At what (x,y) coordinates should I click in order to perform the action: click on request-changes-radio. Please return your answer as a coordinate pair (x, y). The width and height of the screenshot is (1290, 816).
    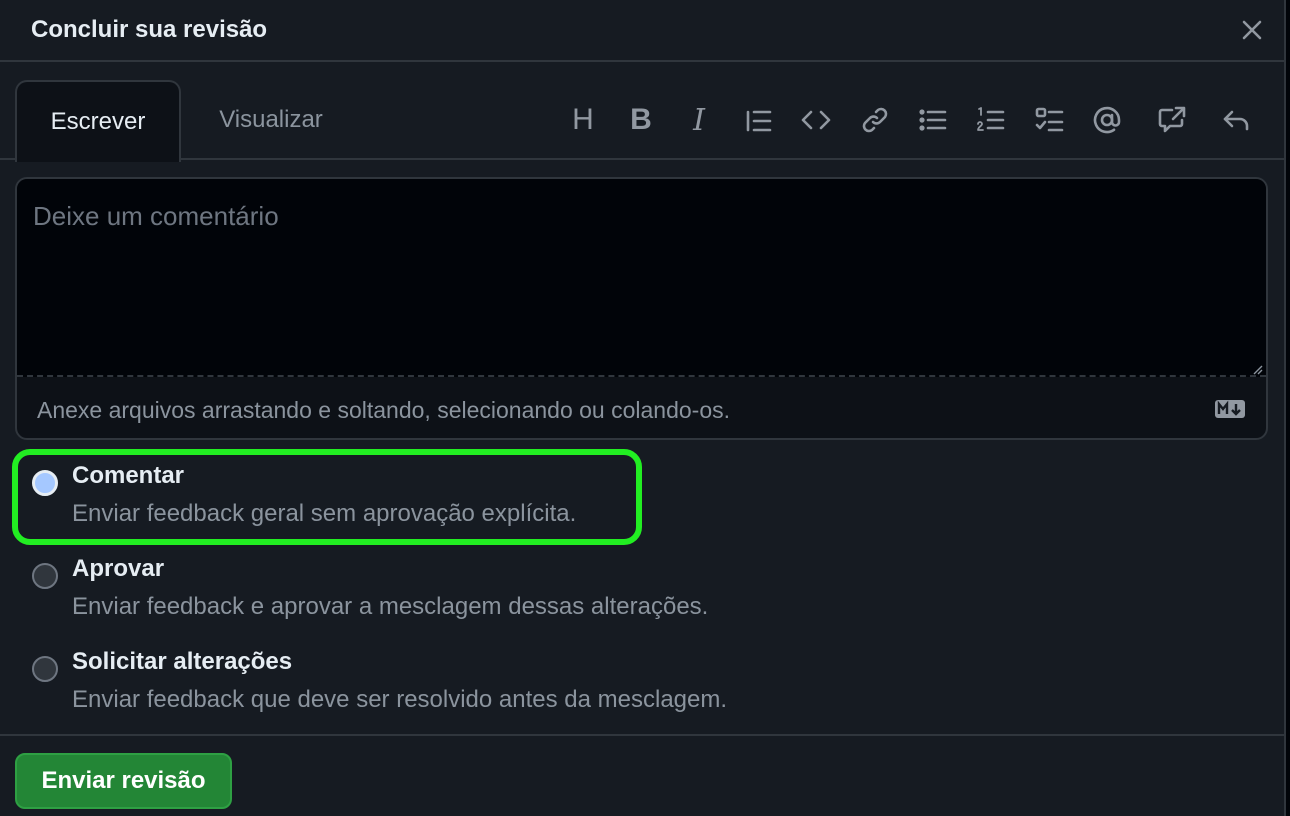
    Looking at the image, I should click on (45, 669).